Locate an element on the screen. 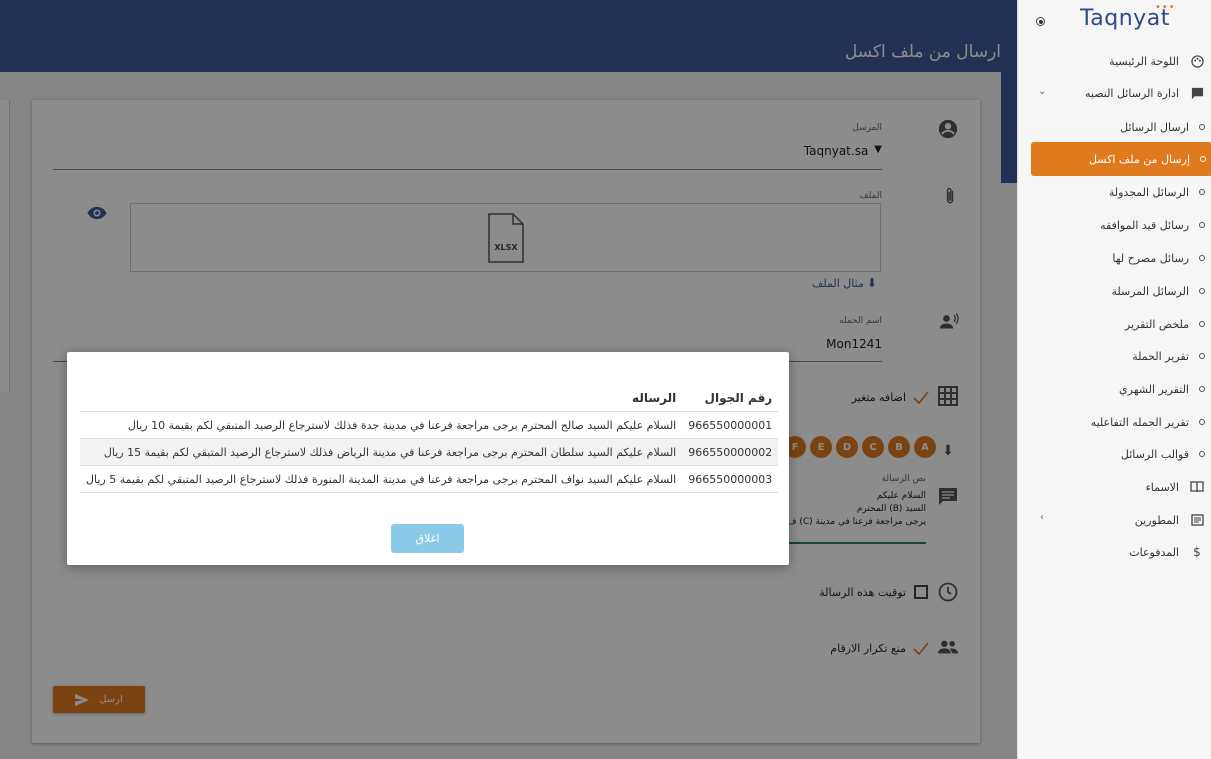 The height and width of the screenshot is (759, 1211). chevron-down-icon: ⌄ is located at coordinates (1042, 91).